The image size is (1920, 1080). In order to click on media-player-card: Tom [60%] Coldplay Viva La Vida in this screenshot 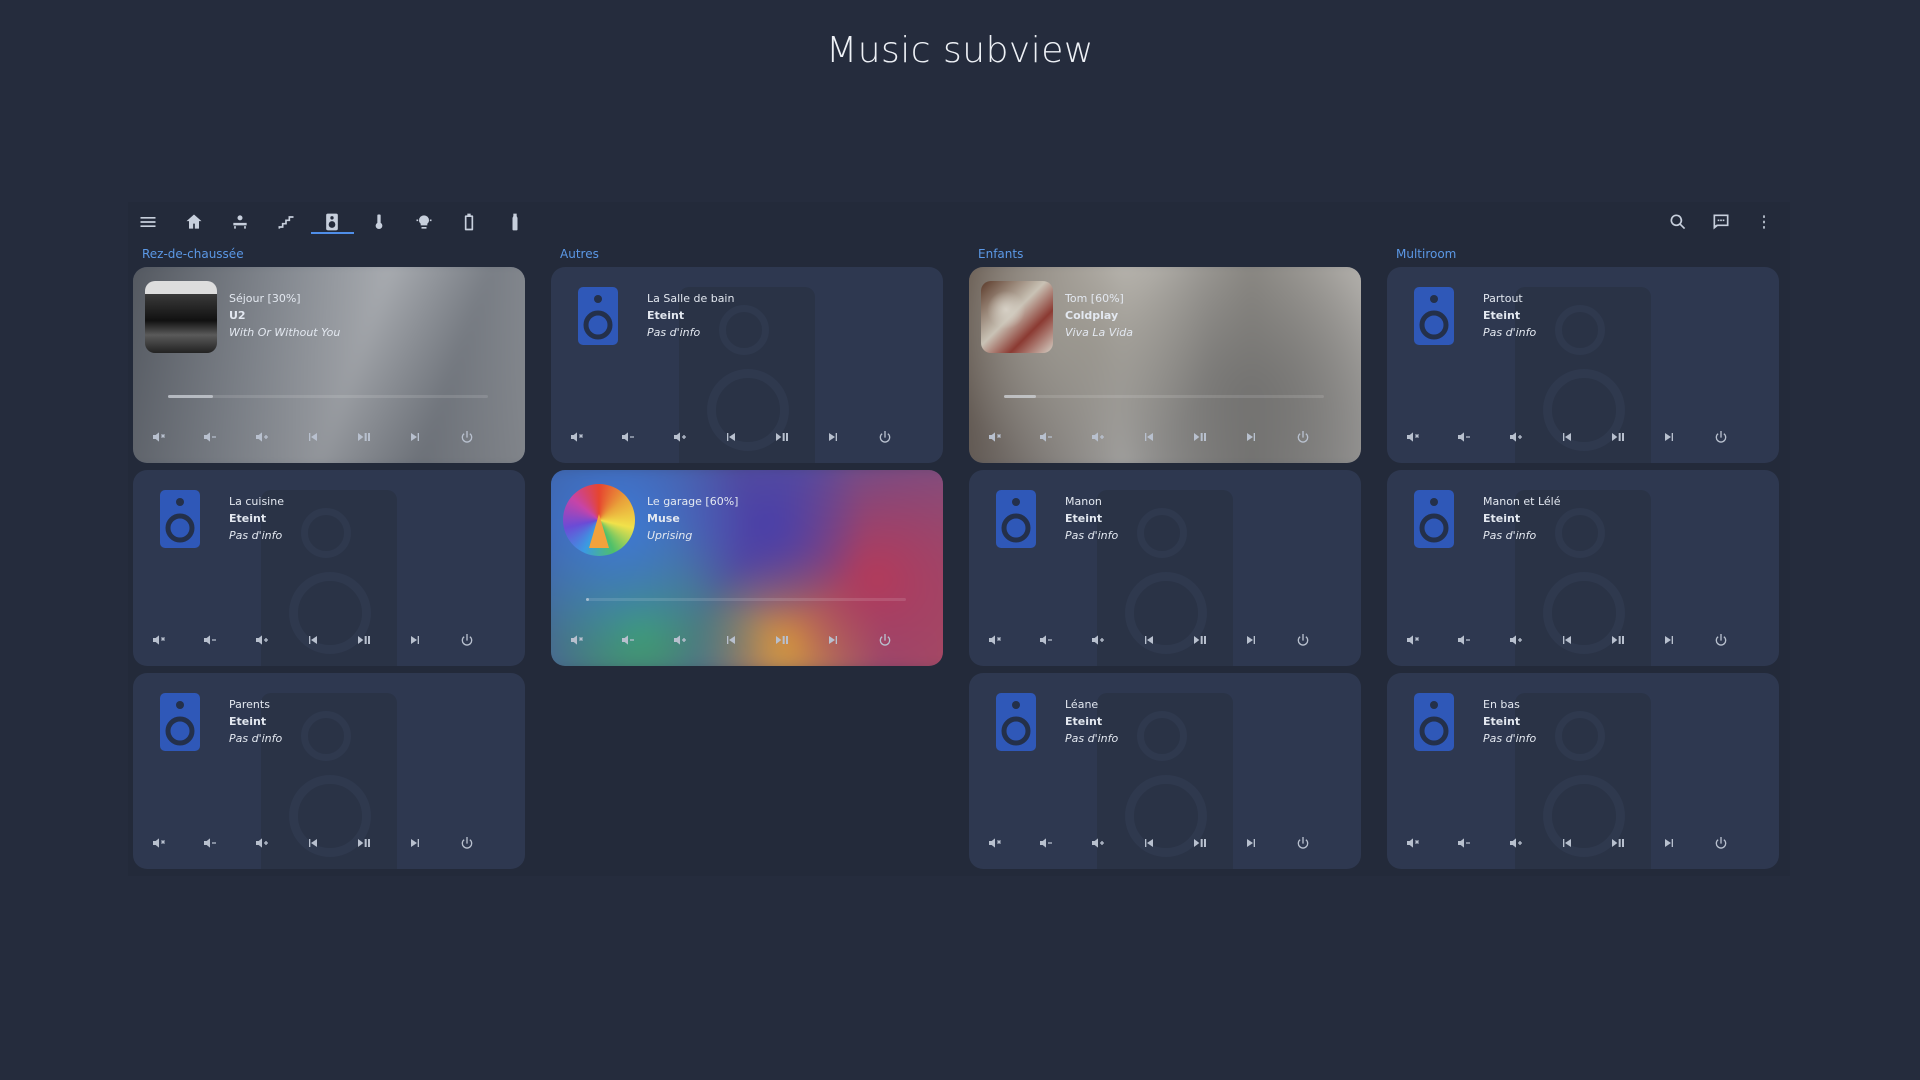, I will do `click(1165, 365)`.